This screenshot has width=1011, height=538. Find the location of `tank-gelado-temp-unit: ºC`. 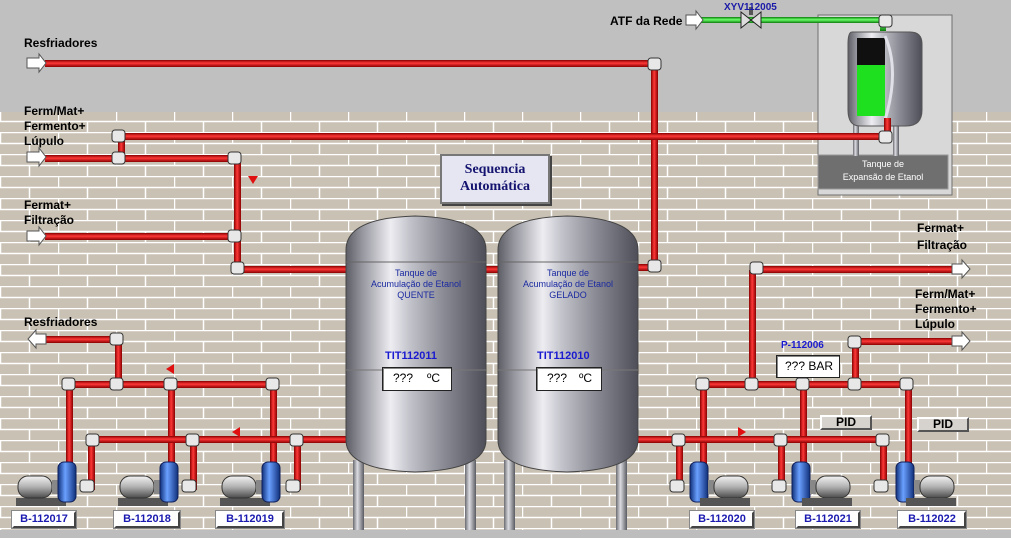

tank-gelado-temp-unit: ºC is located at coordinates (586, 378).